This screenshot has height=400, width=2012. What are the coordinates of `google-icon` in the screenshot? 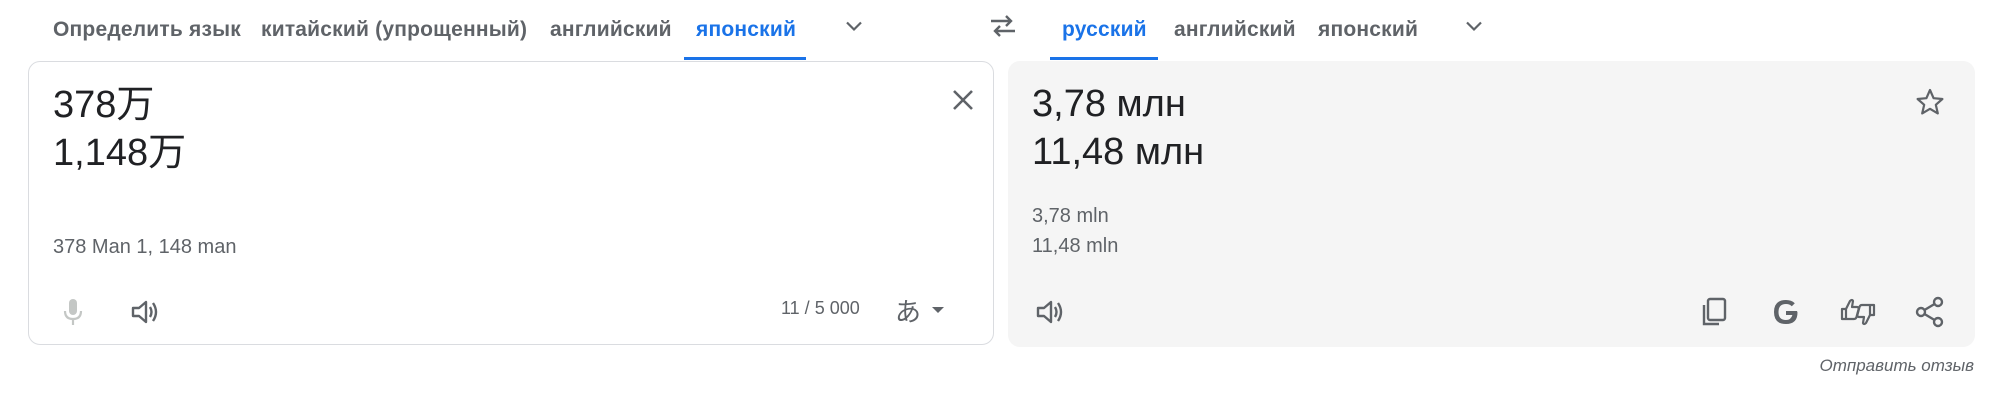 It's located at (1786, 312).